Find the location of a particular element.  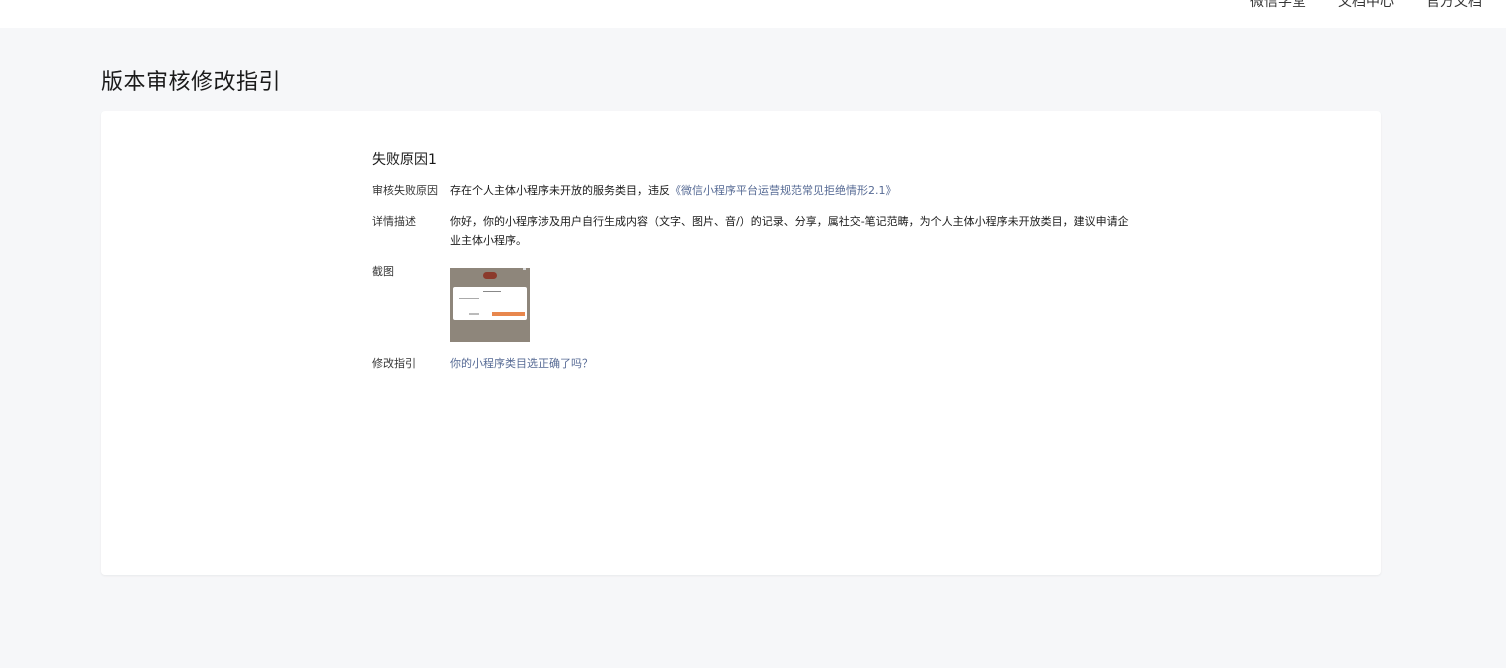

thumb-dialog is located at coordinates (490, 303).